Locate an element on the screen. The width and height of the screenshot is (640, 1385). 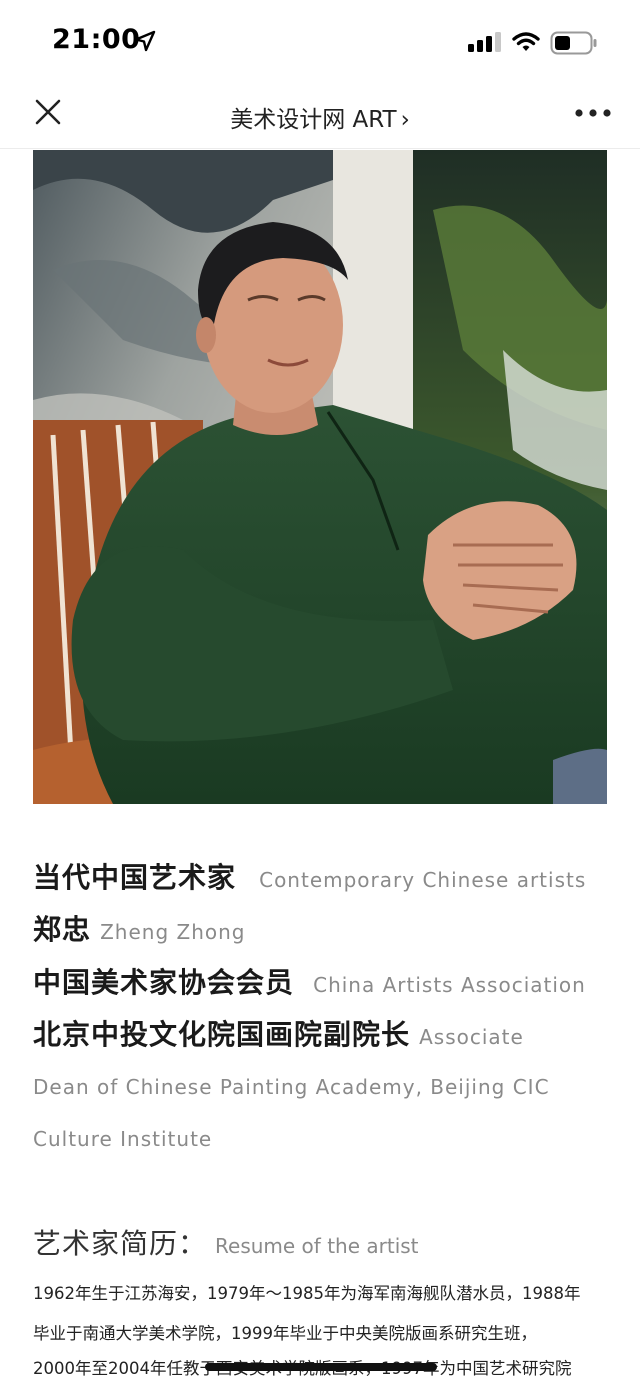
home-indicator is located at coordinates (321, 1367).